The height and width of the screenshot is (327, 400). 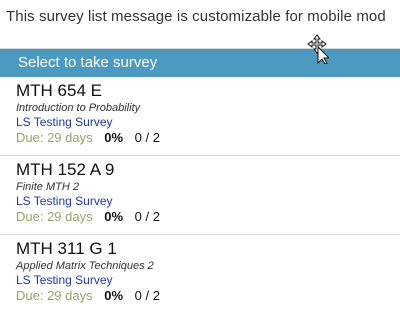 What do you see at coordinates (66, 248) in the screenshot?
I see `course-code: MTH 311 G 1` at bounding box center [66, 248].